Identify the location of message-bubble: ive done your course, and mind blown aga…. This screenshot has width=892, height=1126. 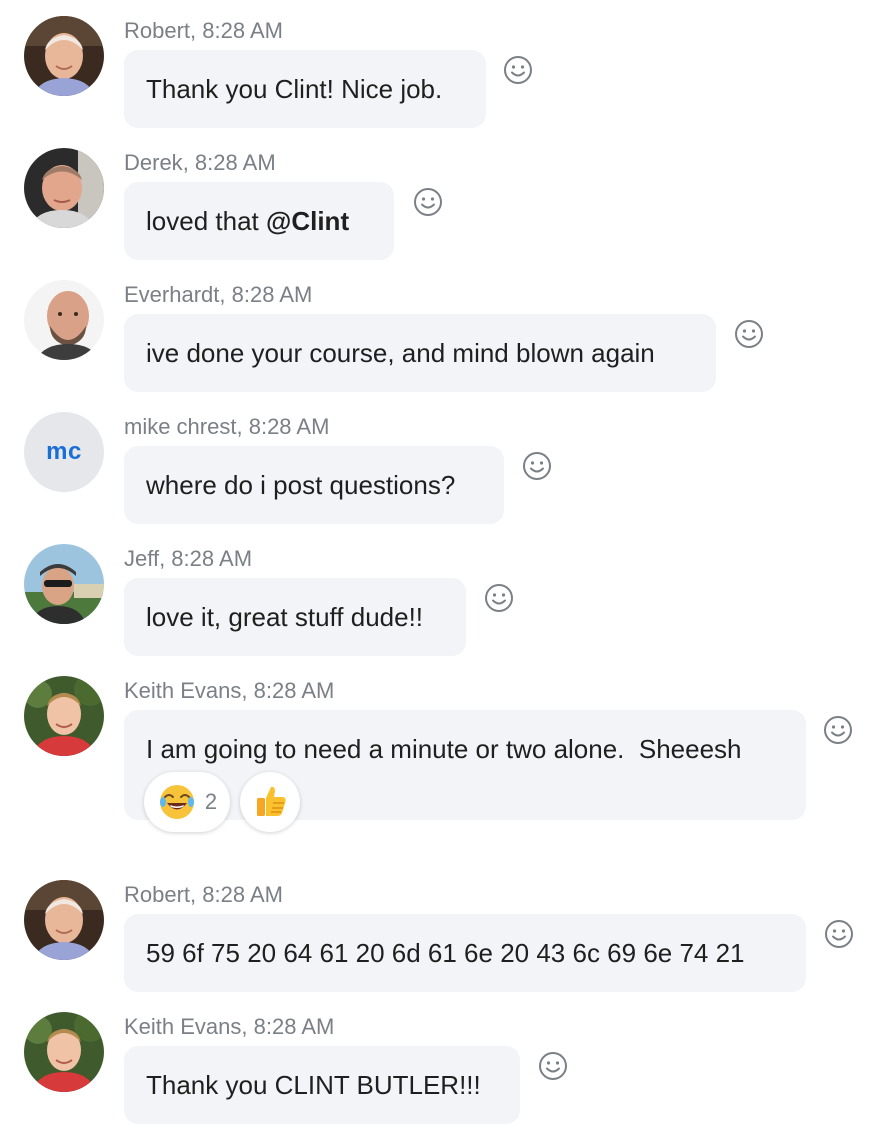
(420, 353).